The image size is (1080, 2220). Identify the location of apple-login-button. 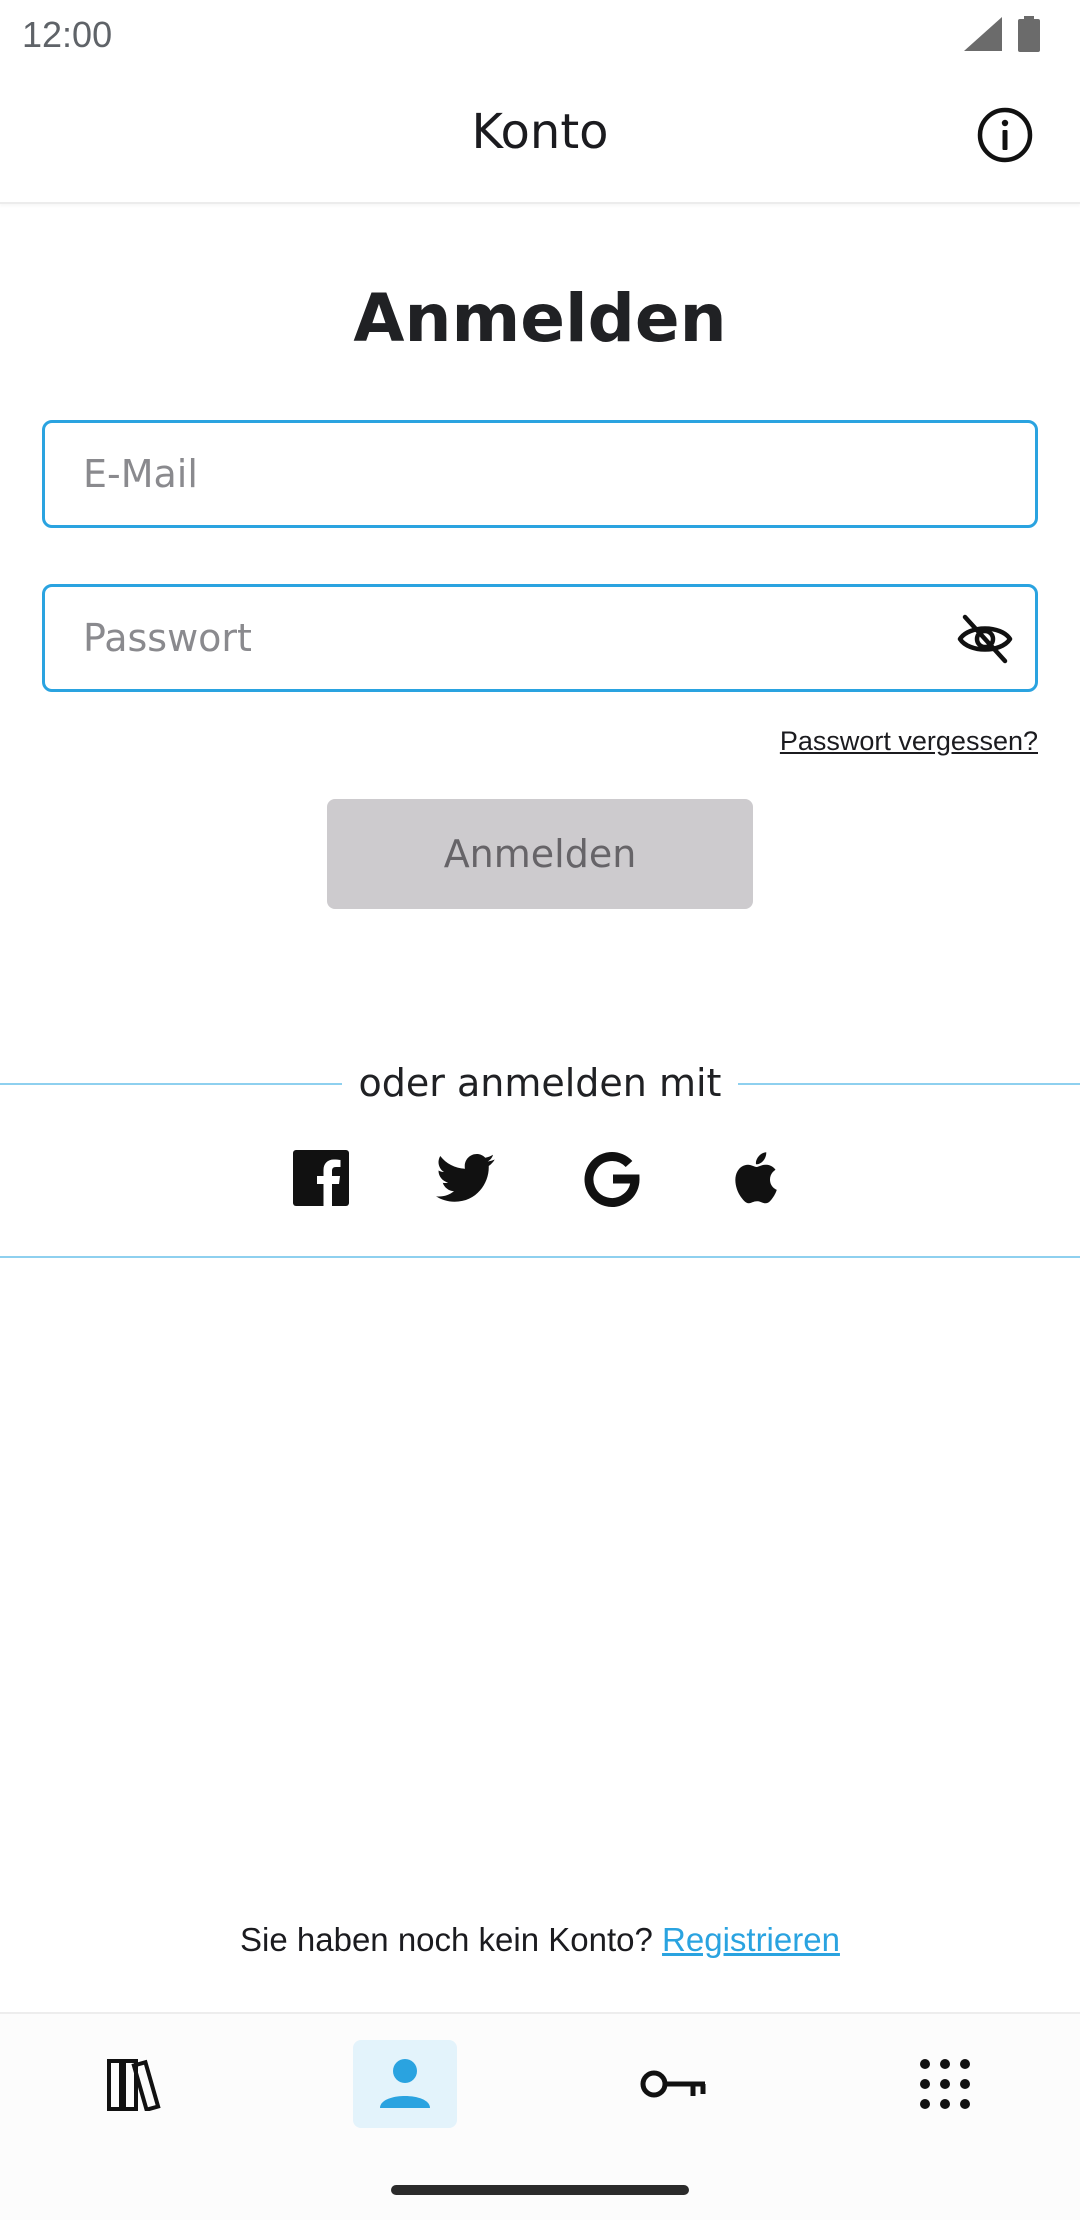
(759, 1178).